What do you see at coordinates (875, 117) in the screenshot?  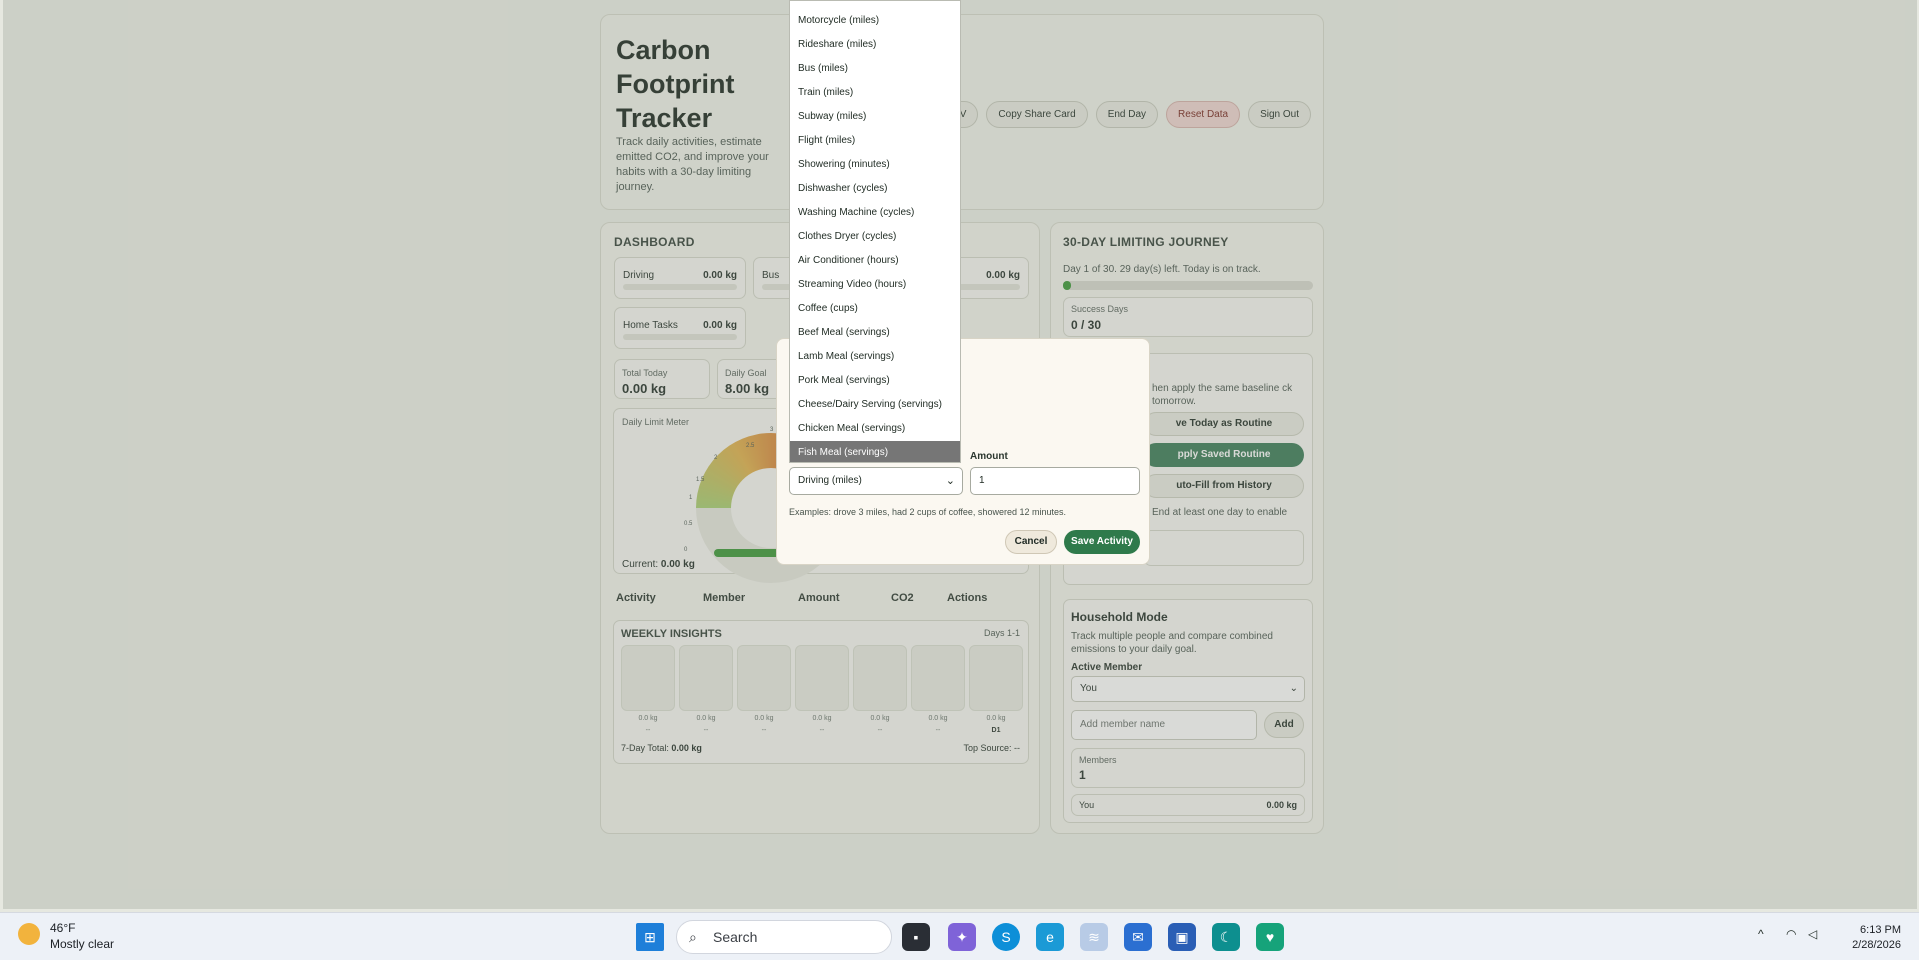 I see `dropdown-option: Subway (miles)` at bounding box center [875, 117].